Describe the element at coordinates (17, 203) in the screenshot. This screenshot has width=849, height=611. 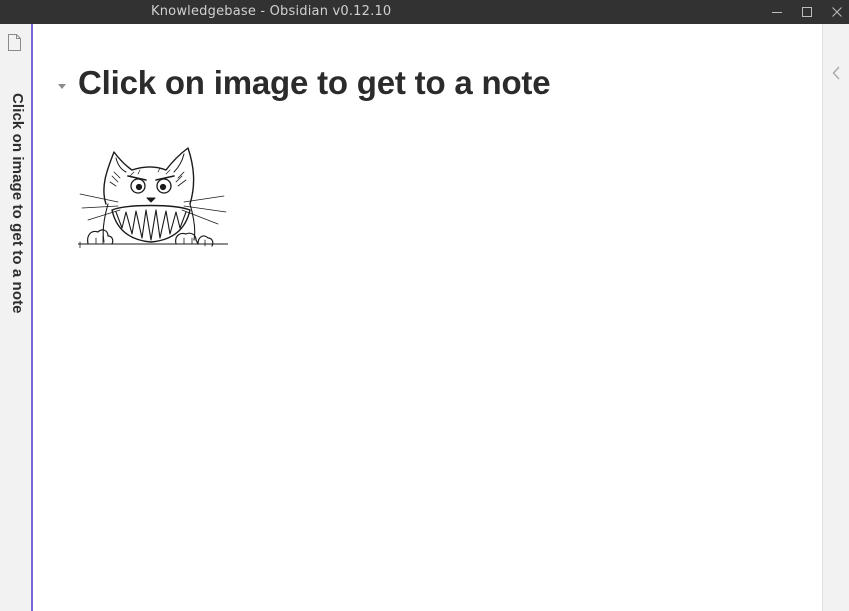
I see `stacked-tab-title: Click on image to get to a note` at that location.